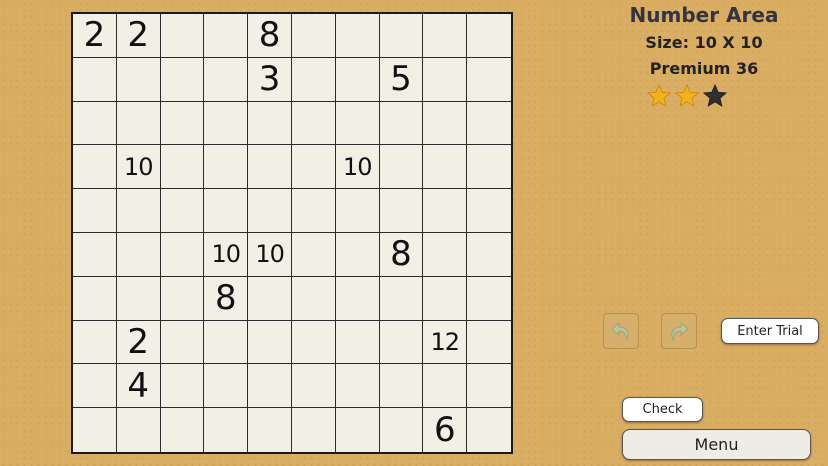 Image resolution: width=828 pixels, height=466 pixels. Describe the element at coordinates (270, 79) in the screenshot. I see `clue-cell: 3` at that location.